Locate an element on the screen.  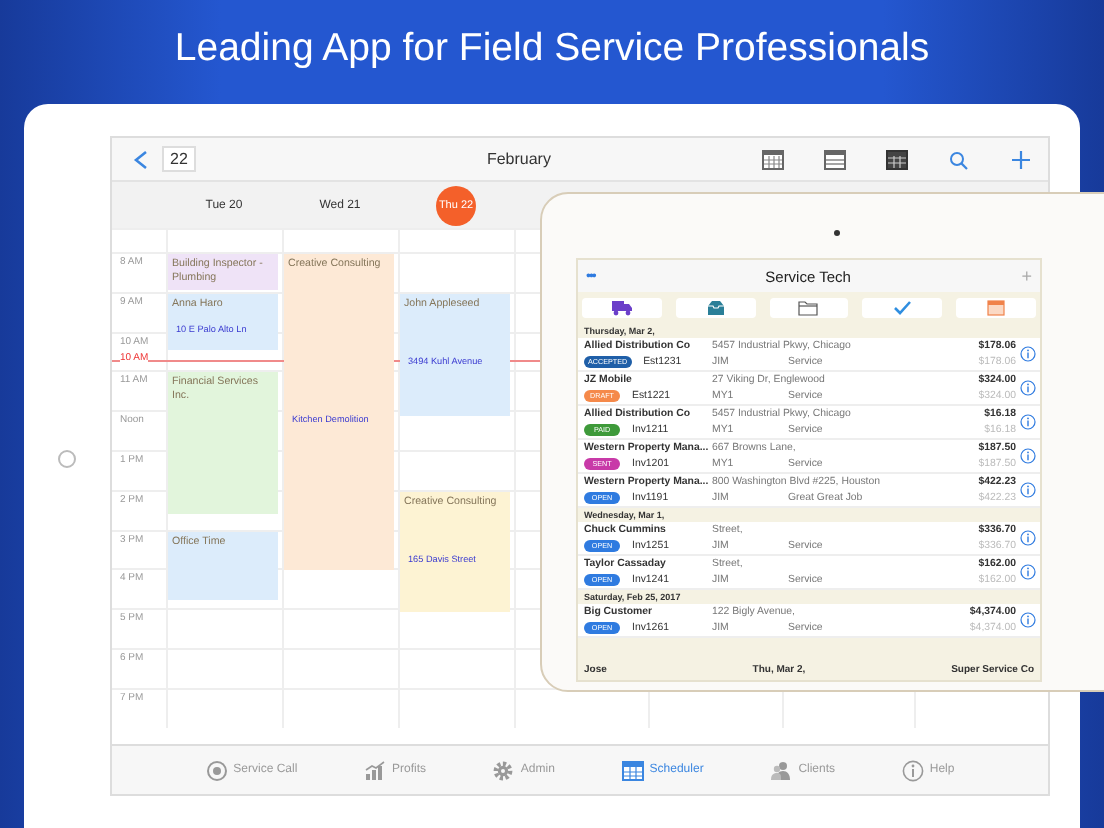
target-icon is located at coordinates (216, 770).